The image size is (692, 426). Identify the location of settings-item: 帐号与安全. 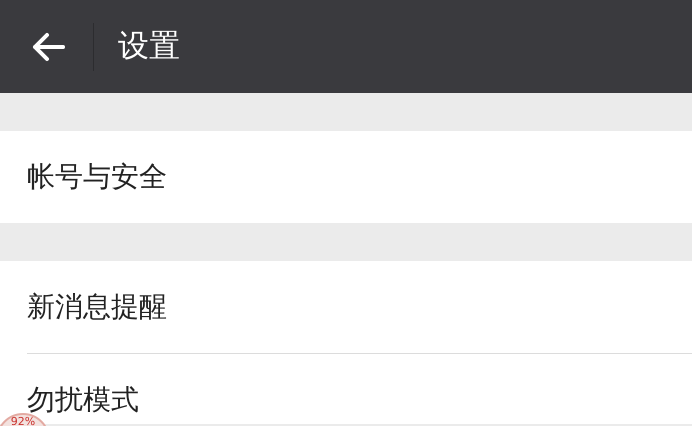
(97, 177).